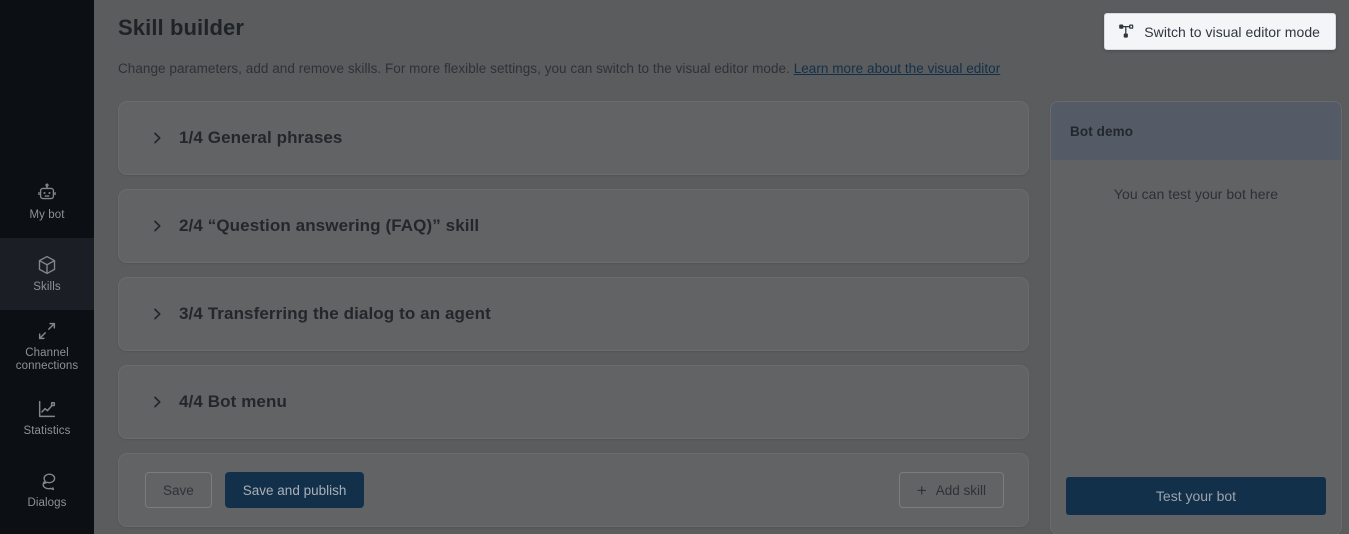  I want to click on plus-icon: +, so click(921, 490).